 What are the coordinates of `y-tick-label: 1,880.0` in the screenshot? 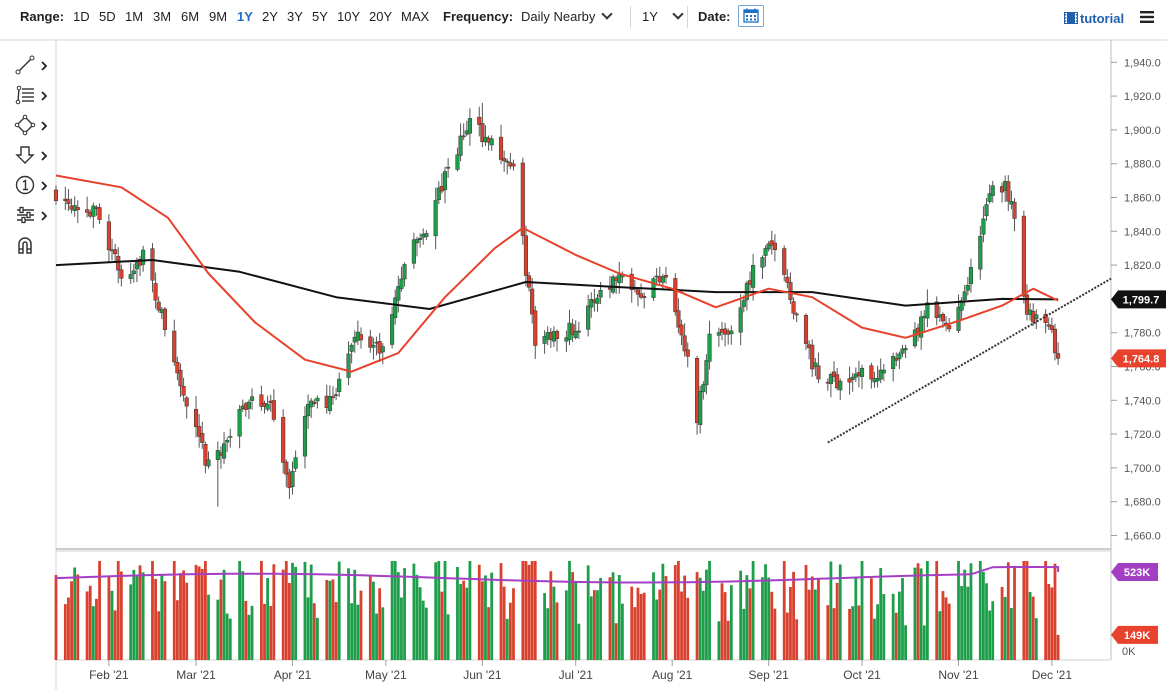 It's located at (1142, 165).